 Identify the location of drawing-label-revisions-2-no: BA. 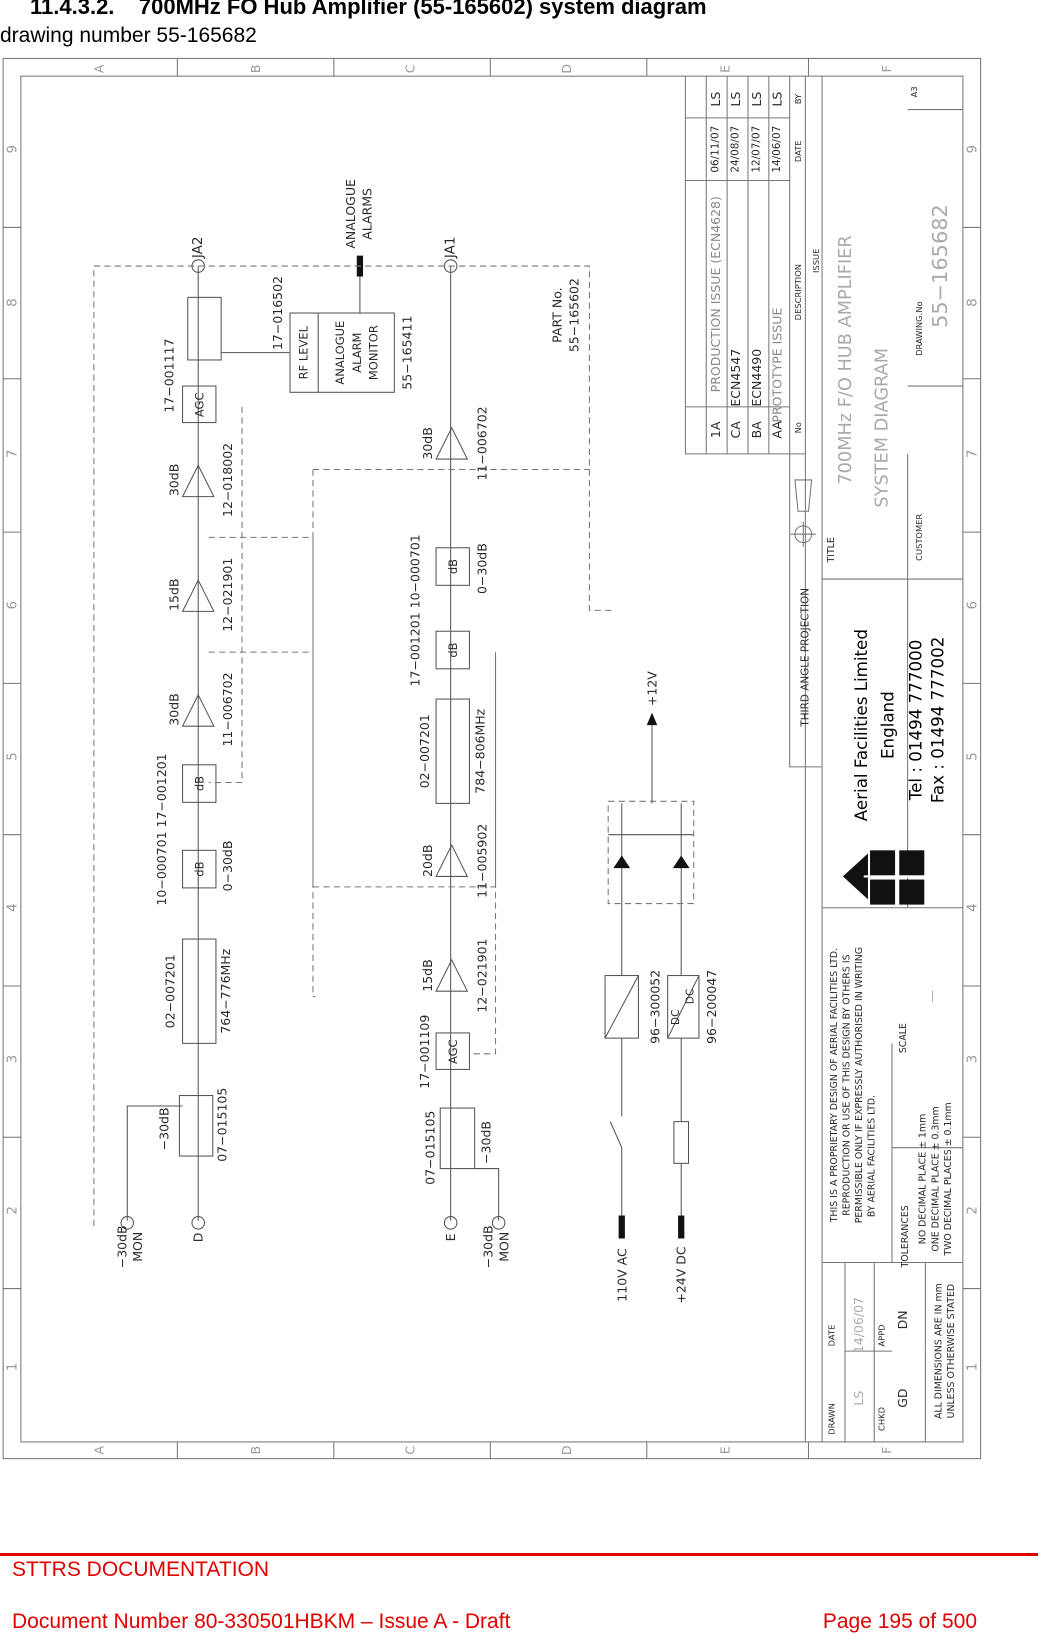
(756, 430).